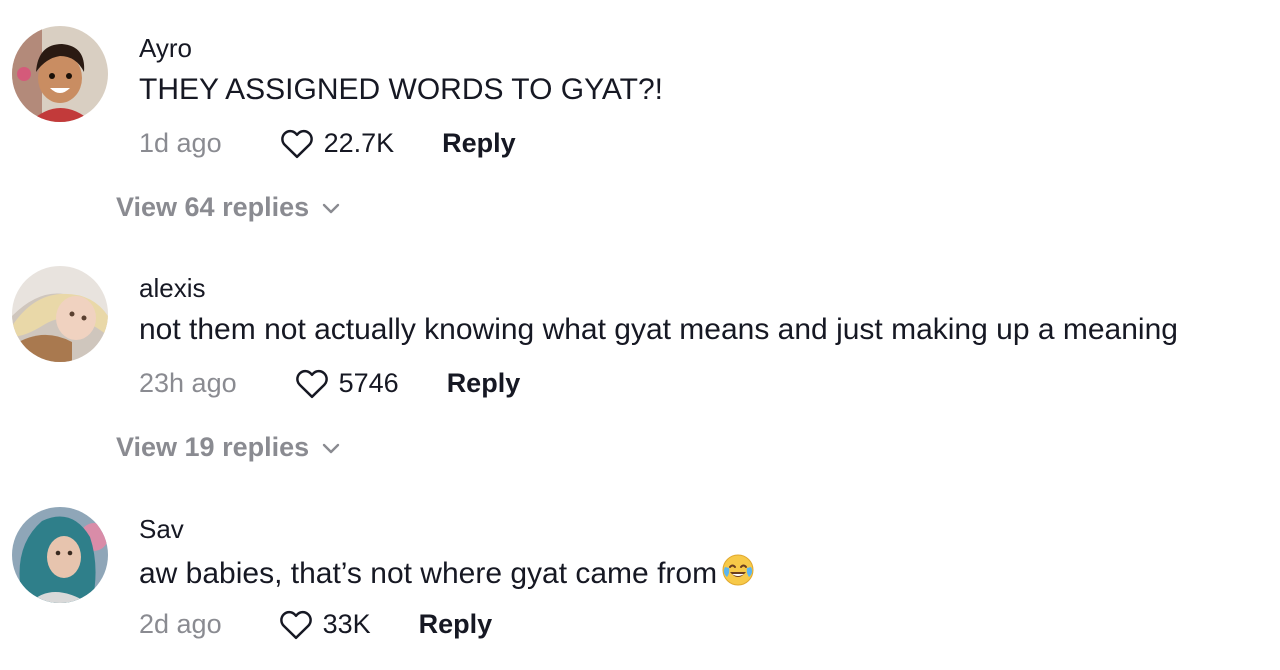 The height and width of the screenshot is (670, 1280). Describe the element at coordinates (180, 142) in the screenshot. I see `comment-time: 1d ago` at that location.